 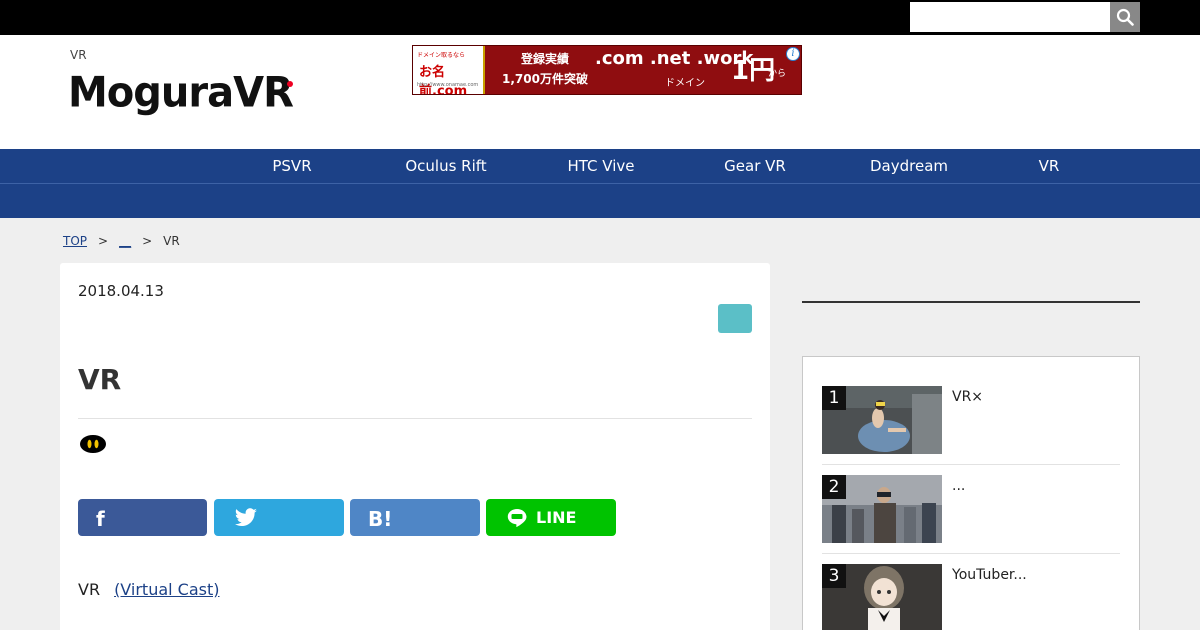 I want to click on ad-left-top-text: ドメイン取るなら, so click(x=441, y=55).